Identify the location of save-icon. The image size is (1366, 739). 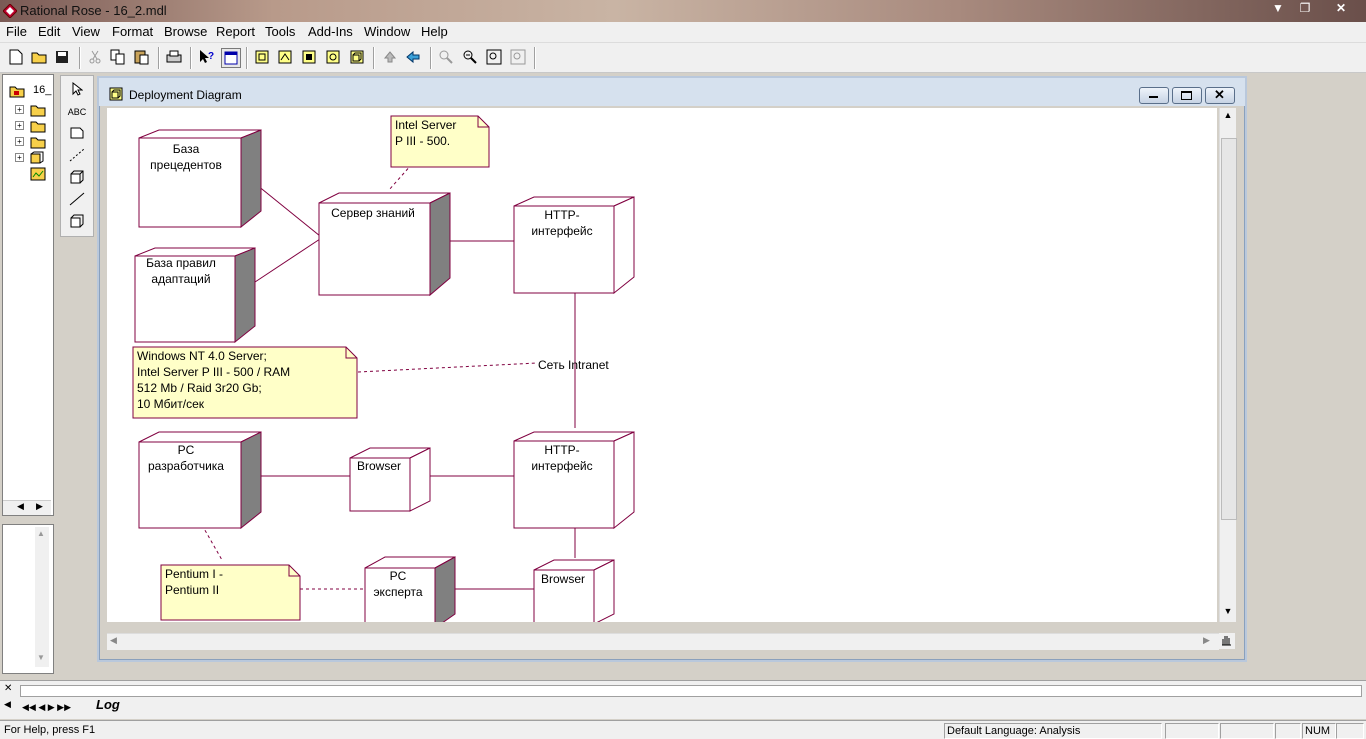
(62, 57).